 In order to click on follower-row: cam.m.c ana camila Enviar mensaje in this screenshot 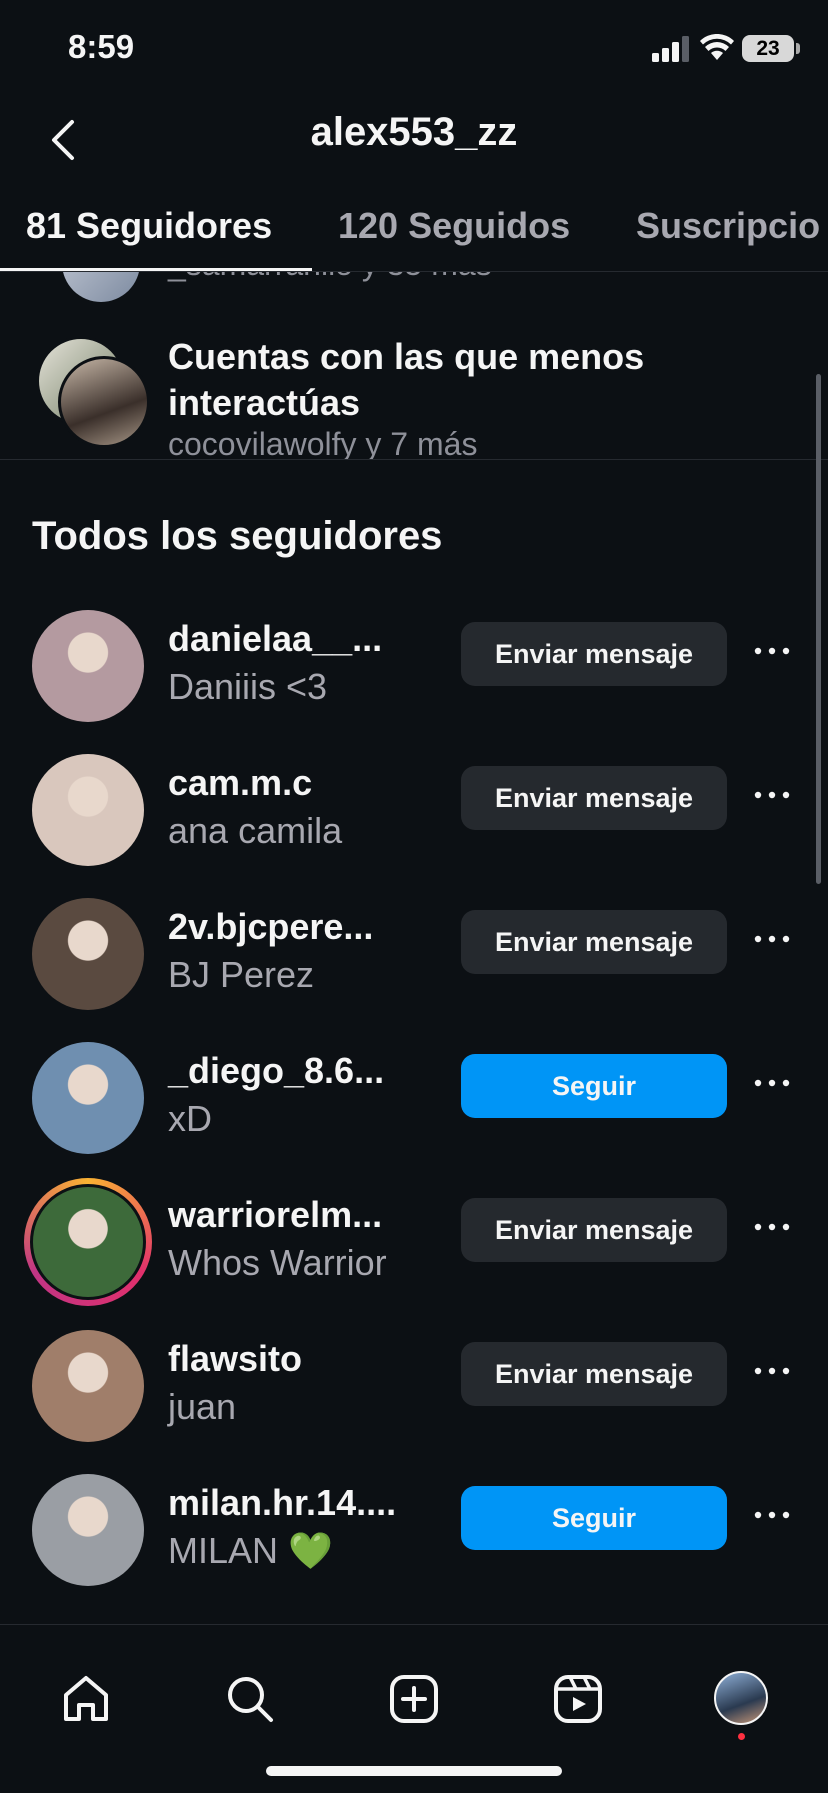, I will do `click(414, 808)`.